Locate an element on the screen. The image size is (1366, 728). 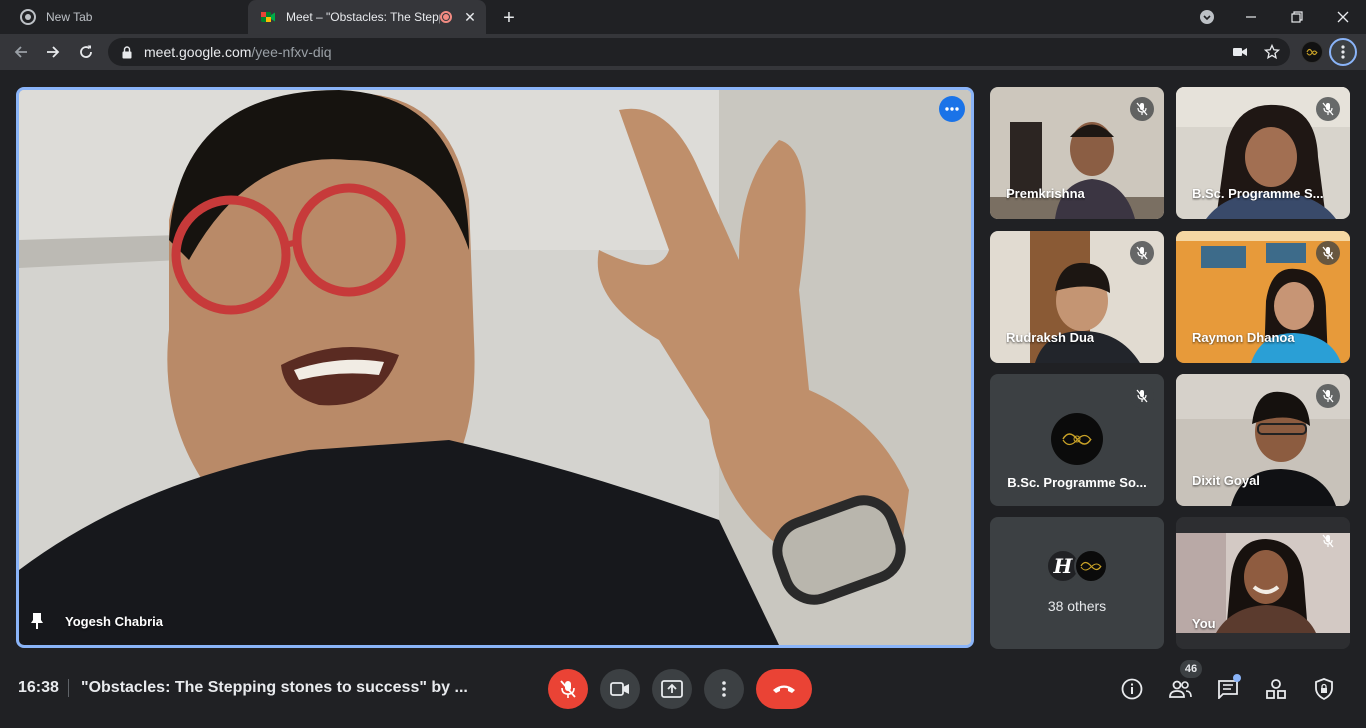
others-tile: H 38 others is located at coordinates (1077, 583).